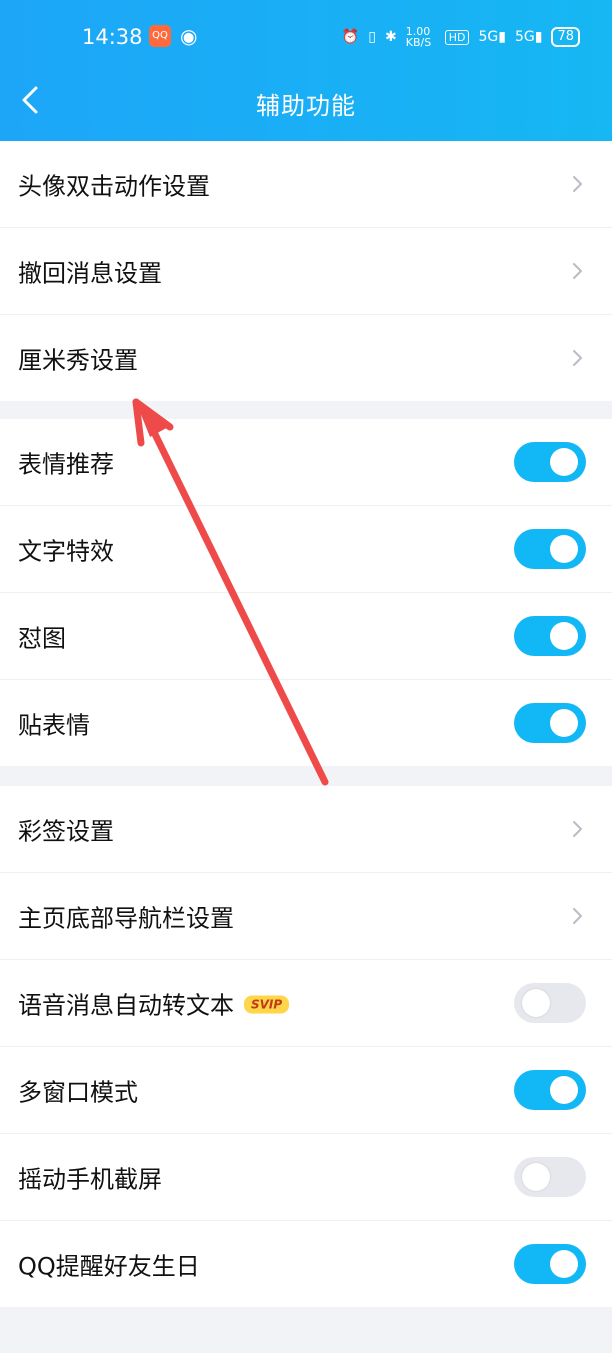 Image resolution: width=612 pixels, height=1353 pixels. What do you see at coordinates (418, 37) in the screenshot?
I see `network-speed: 1.00 KB/S` at bounding box center [418, 37].